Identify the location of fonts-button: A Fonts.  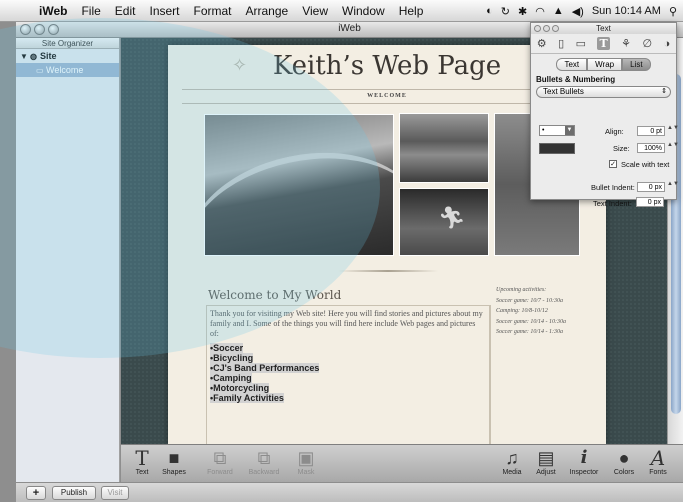
(658, 461).